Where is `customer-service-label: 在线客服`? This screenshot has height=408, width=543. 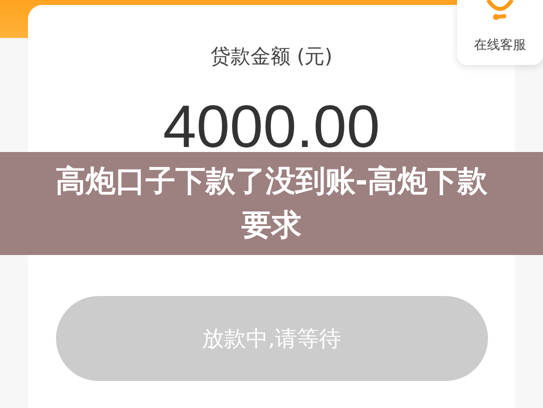
customer-service-label: 在线客服 is located at coordinates (500, 45).